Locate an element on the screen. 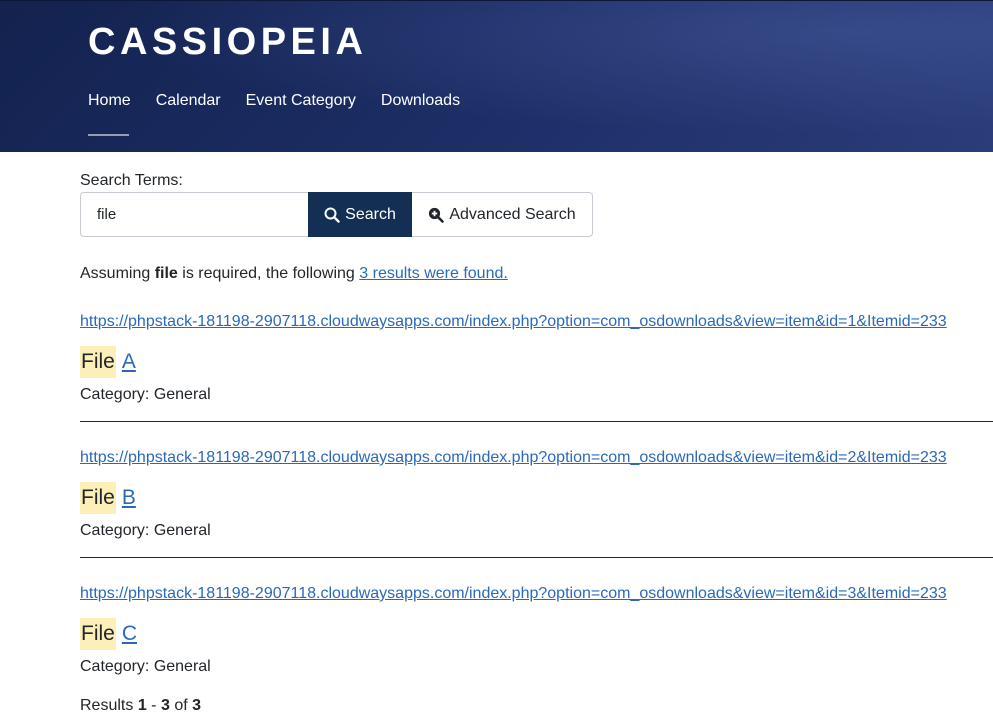  nav-event-category: Event Category is located at coordinates (301, 101).